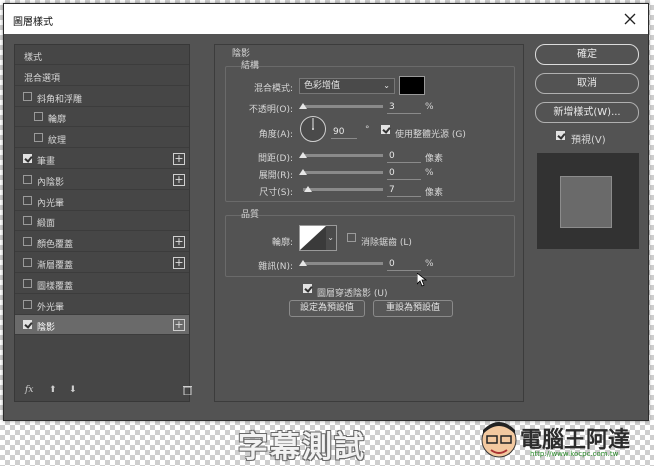 The width and height of the screenshot is (654, 466). I want to click on sidebar-item-label: 樣式, so click(33, 58).